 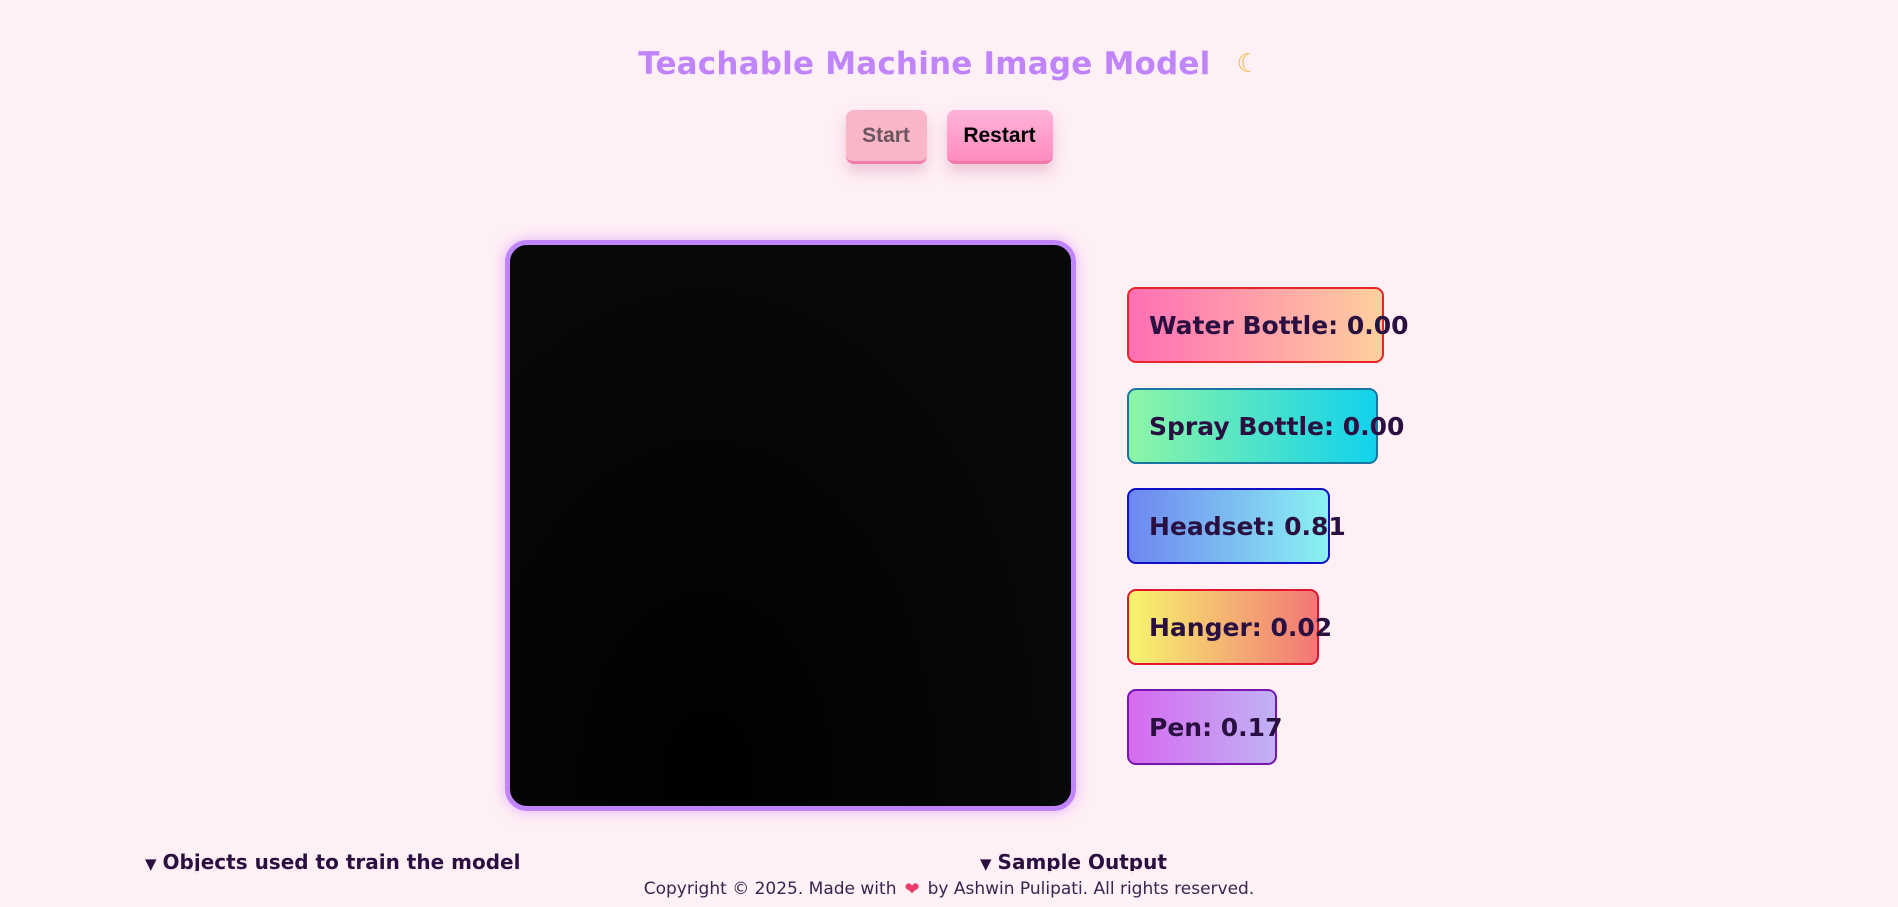 I want to click on prediction-headset: Headset: 0.81, so click(x=1236, y=526).